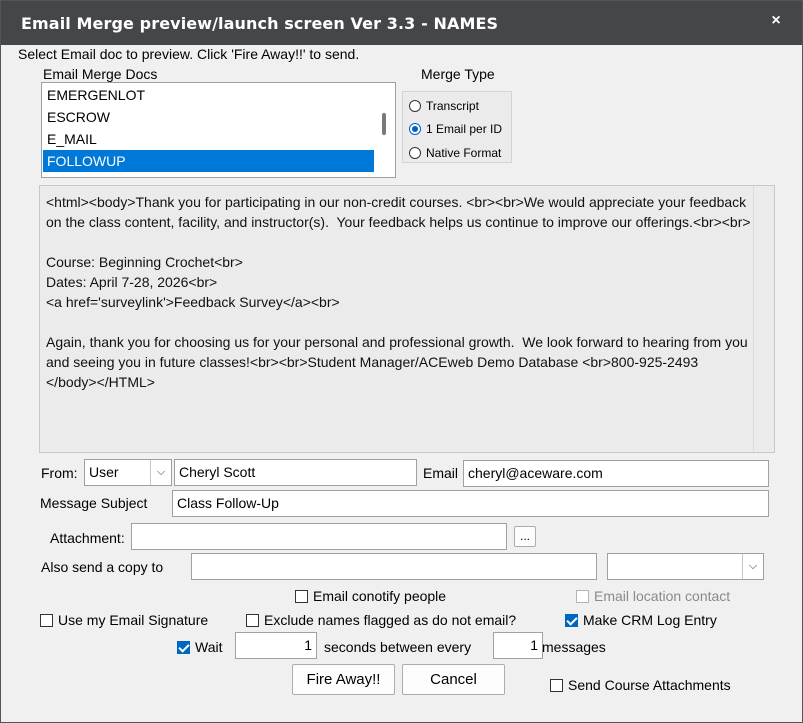 The image size is (803, 723). What do you see at coordinates (295, 472) in the screenshot?
I see `from-name-field: Cheryl Scott` at bounding box center [295, 472].